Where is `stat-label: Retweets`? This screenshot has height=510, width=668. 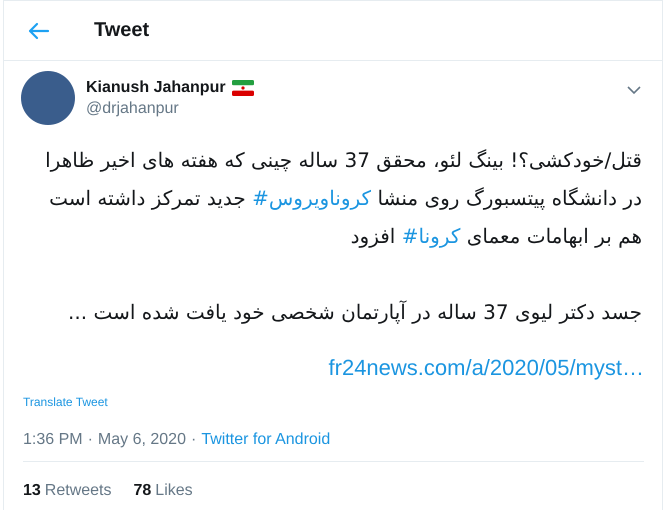 stat-label: Retweets is located at coordinates (78, 491).